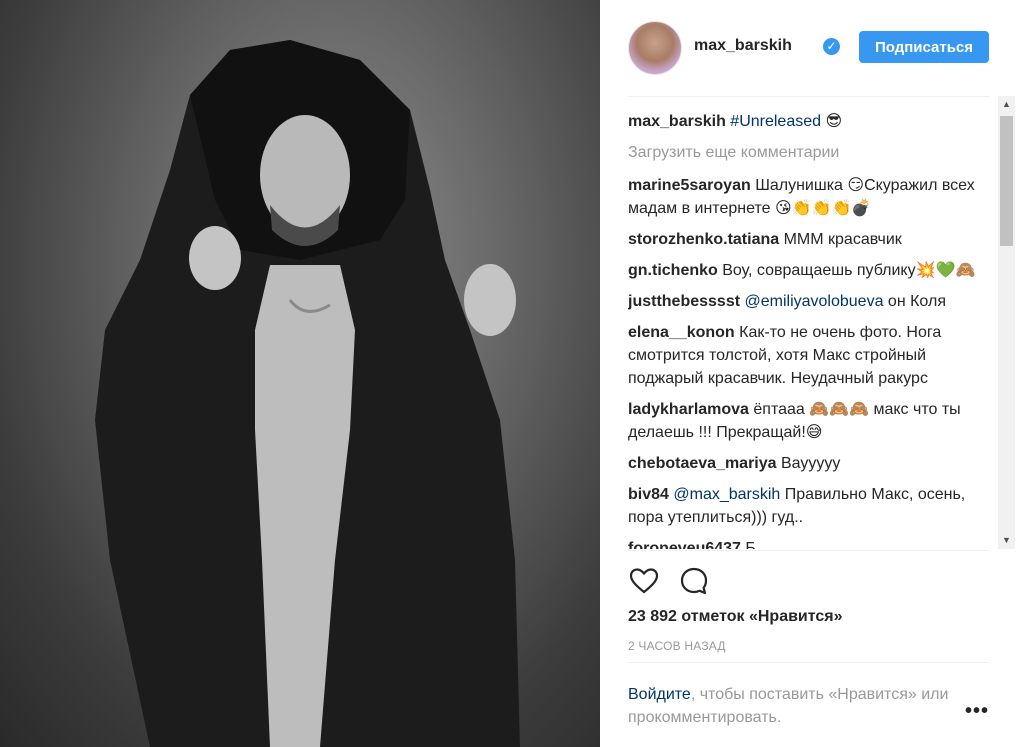 This screenshot has height=747, width=1019. Describe the element at coordinates (648, 494) in the screenshot. I see `comment-username: biv84` at that location.